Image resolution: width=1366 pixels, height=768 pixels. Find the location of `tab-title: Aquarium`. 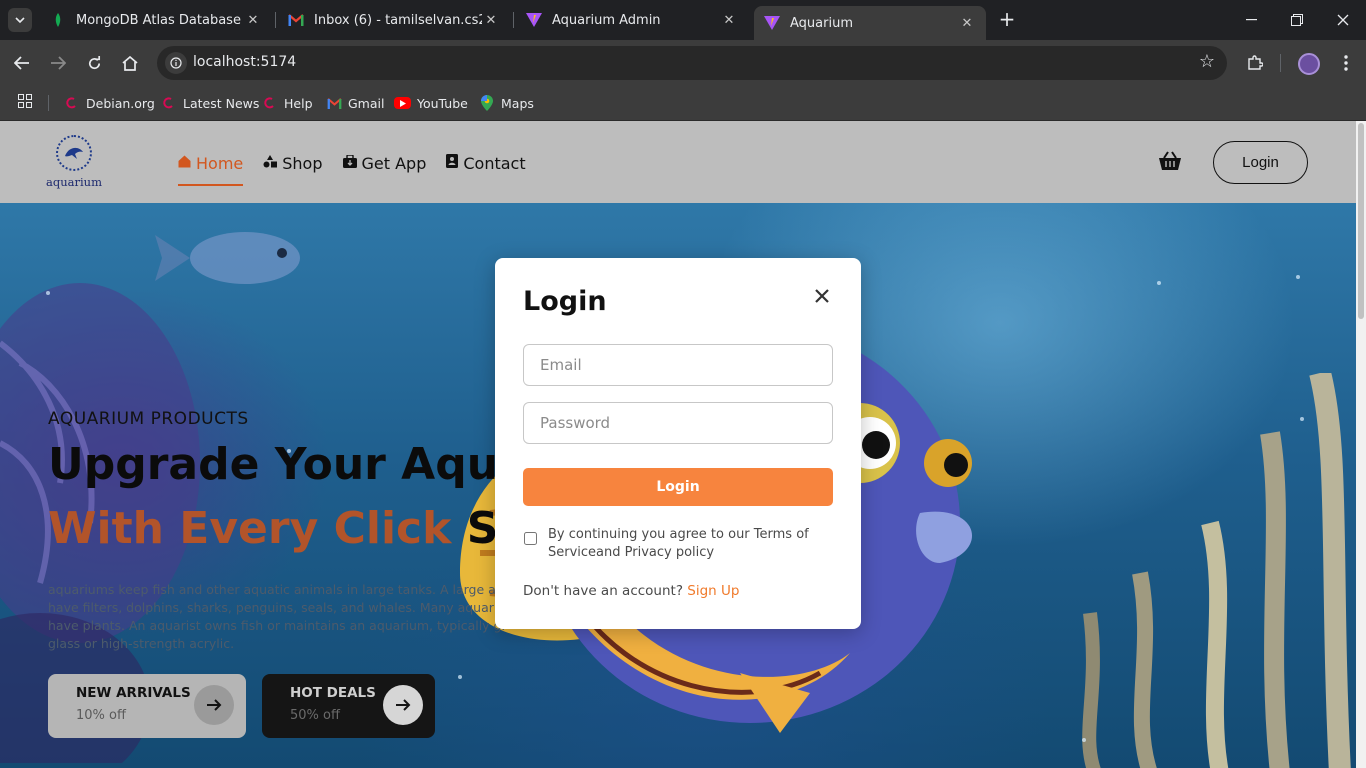

tab-title: Aquarium is located at coordinates (821, 23).